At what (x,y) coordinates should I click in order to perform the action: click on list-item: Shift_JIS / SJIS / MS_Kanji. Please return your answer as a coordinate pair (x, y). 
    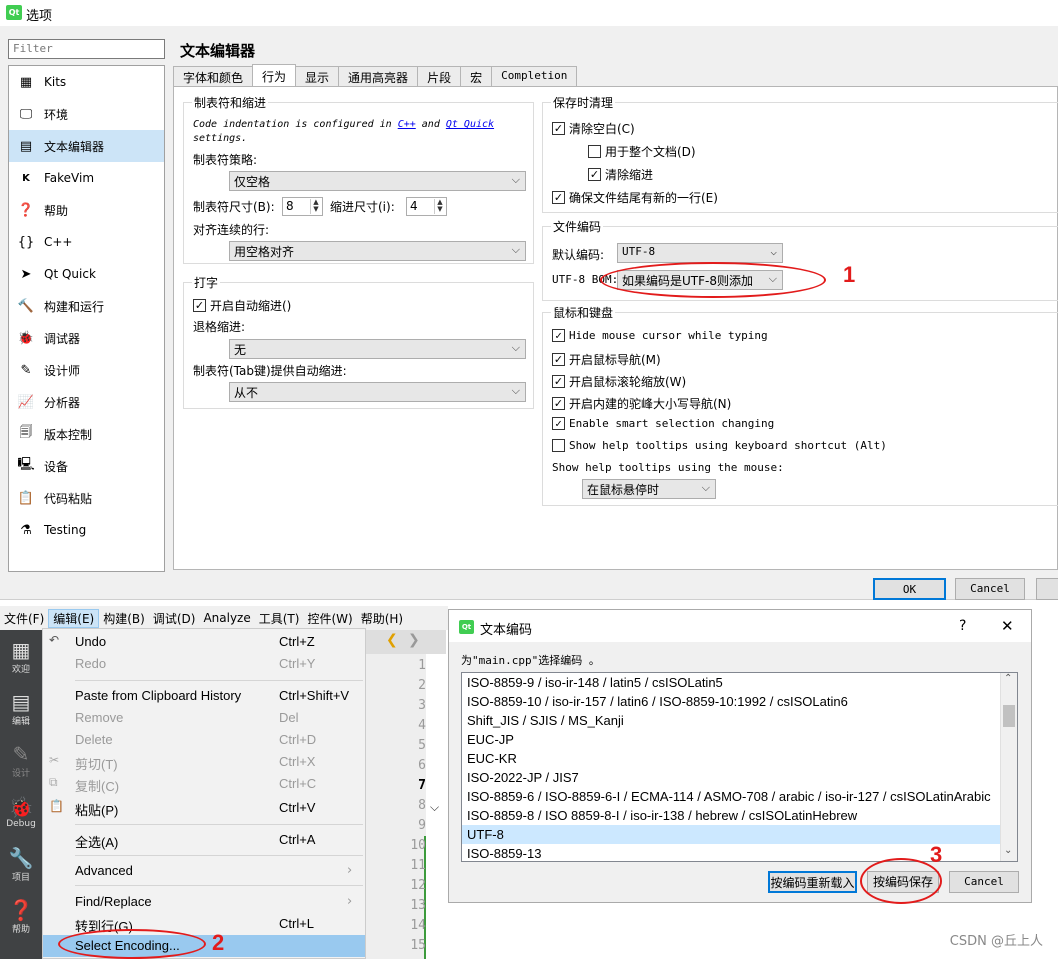
    Looking at the image, I should click on (739, 720).